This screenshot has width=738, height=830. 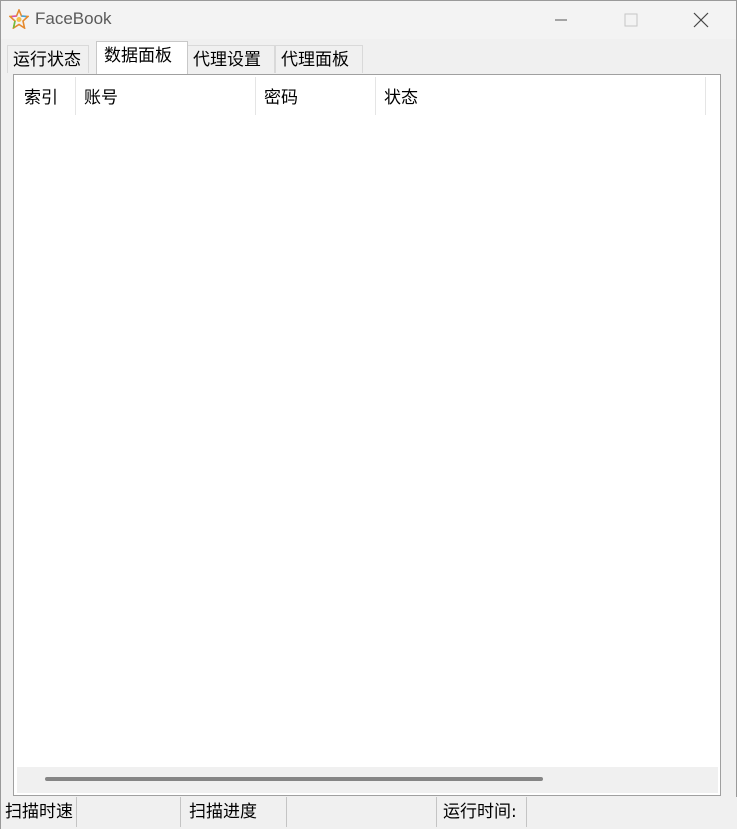 I want to click on minimize-icon, so click(x=561, y=20).